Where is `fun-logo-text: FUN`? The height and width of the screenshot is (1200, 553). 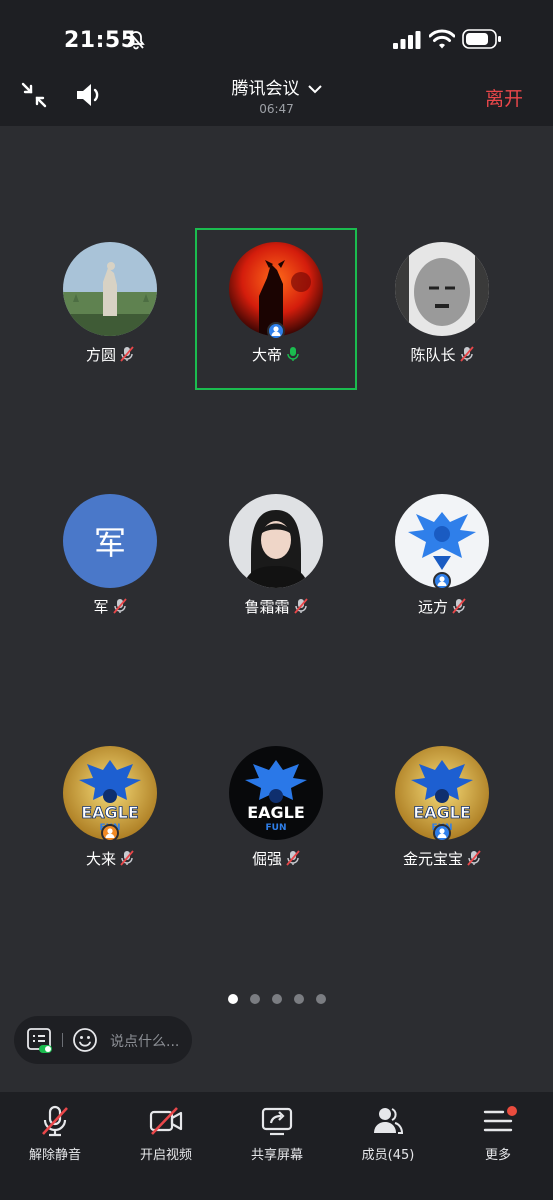 fun-logo-text: FUN is located at coordinates (276, 828).